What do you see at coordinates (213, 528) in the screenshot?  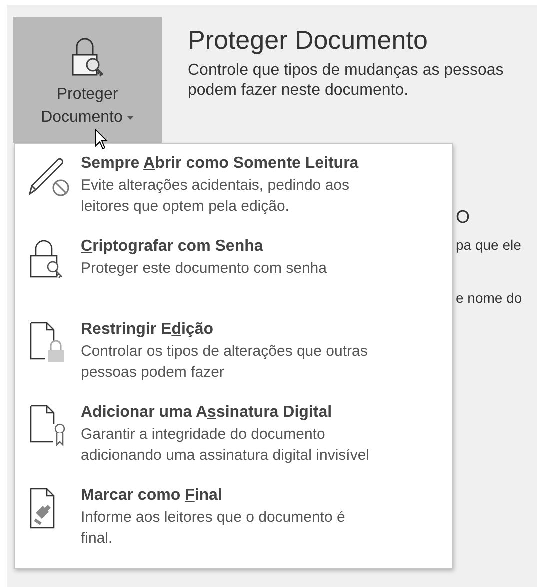 I see `menu-item-description: Informe aos leitores que o documento é final.` at bounding box center [213, 528].